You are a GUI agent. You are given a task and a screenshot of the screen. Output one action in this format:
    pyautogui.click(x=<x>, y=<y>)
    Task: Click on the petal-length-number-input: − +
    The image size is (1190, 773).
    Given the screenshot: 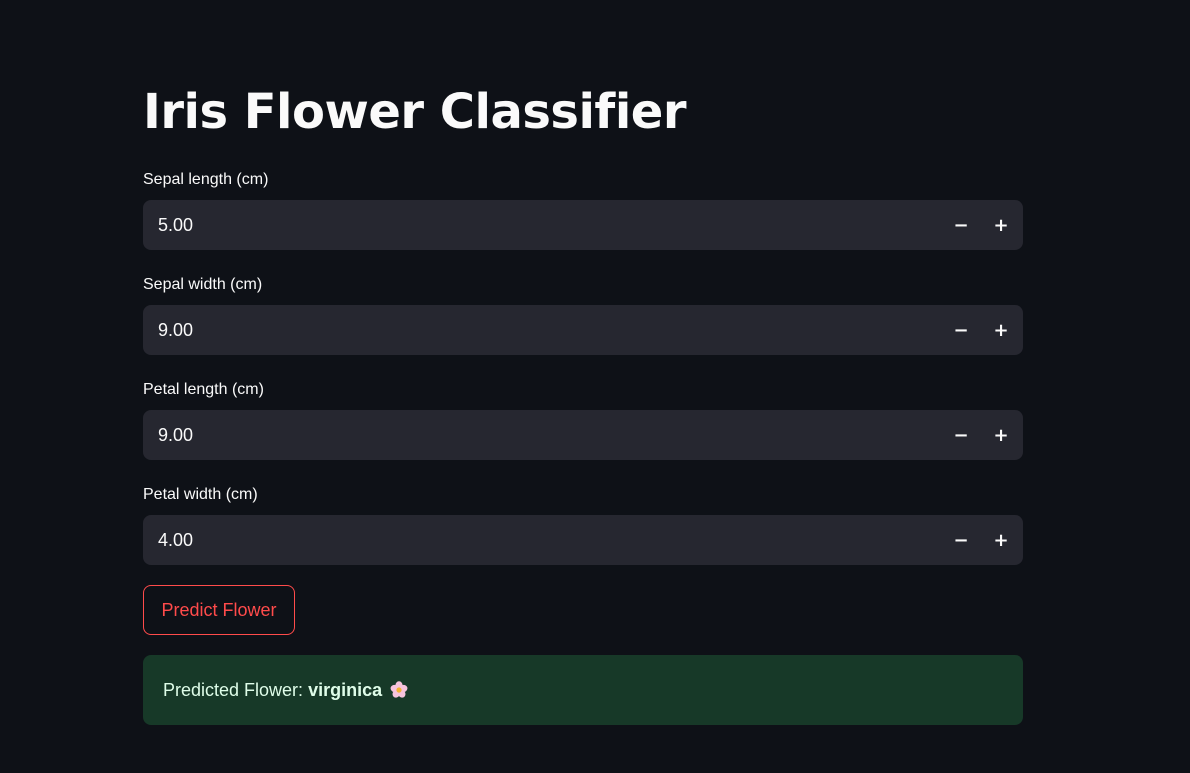 What is the action you would take?
    pyautogui.click(x=583, y=435)
    